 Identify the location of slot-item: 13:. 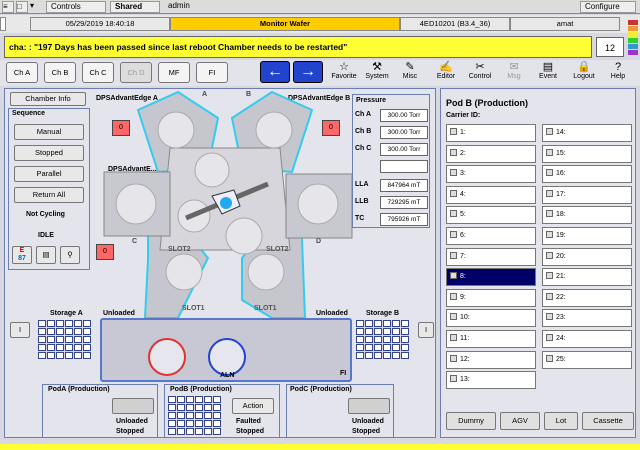
(491, 380).